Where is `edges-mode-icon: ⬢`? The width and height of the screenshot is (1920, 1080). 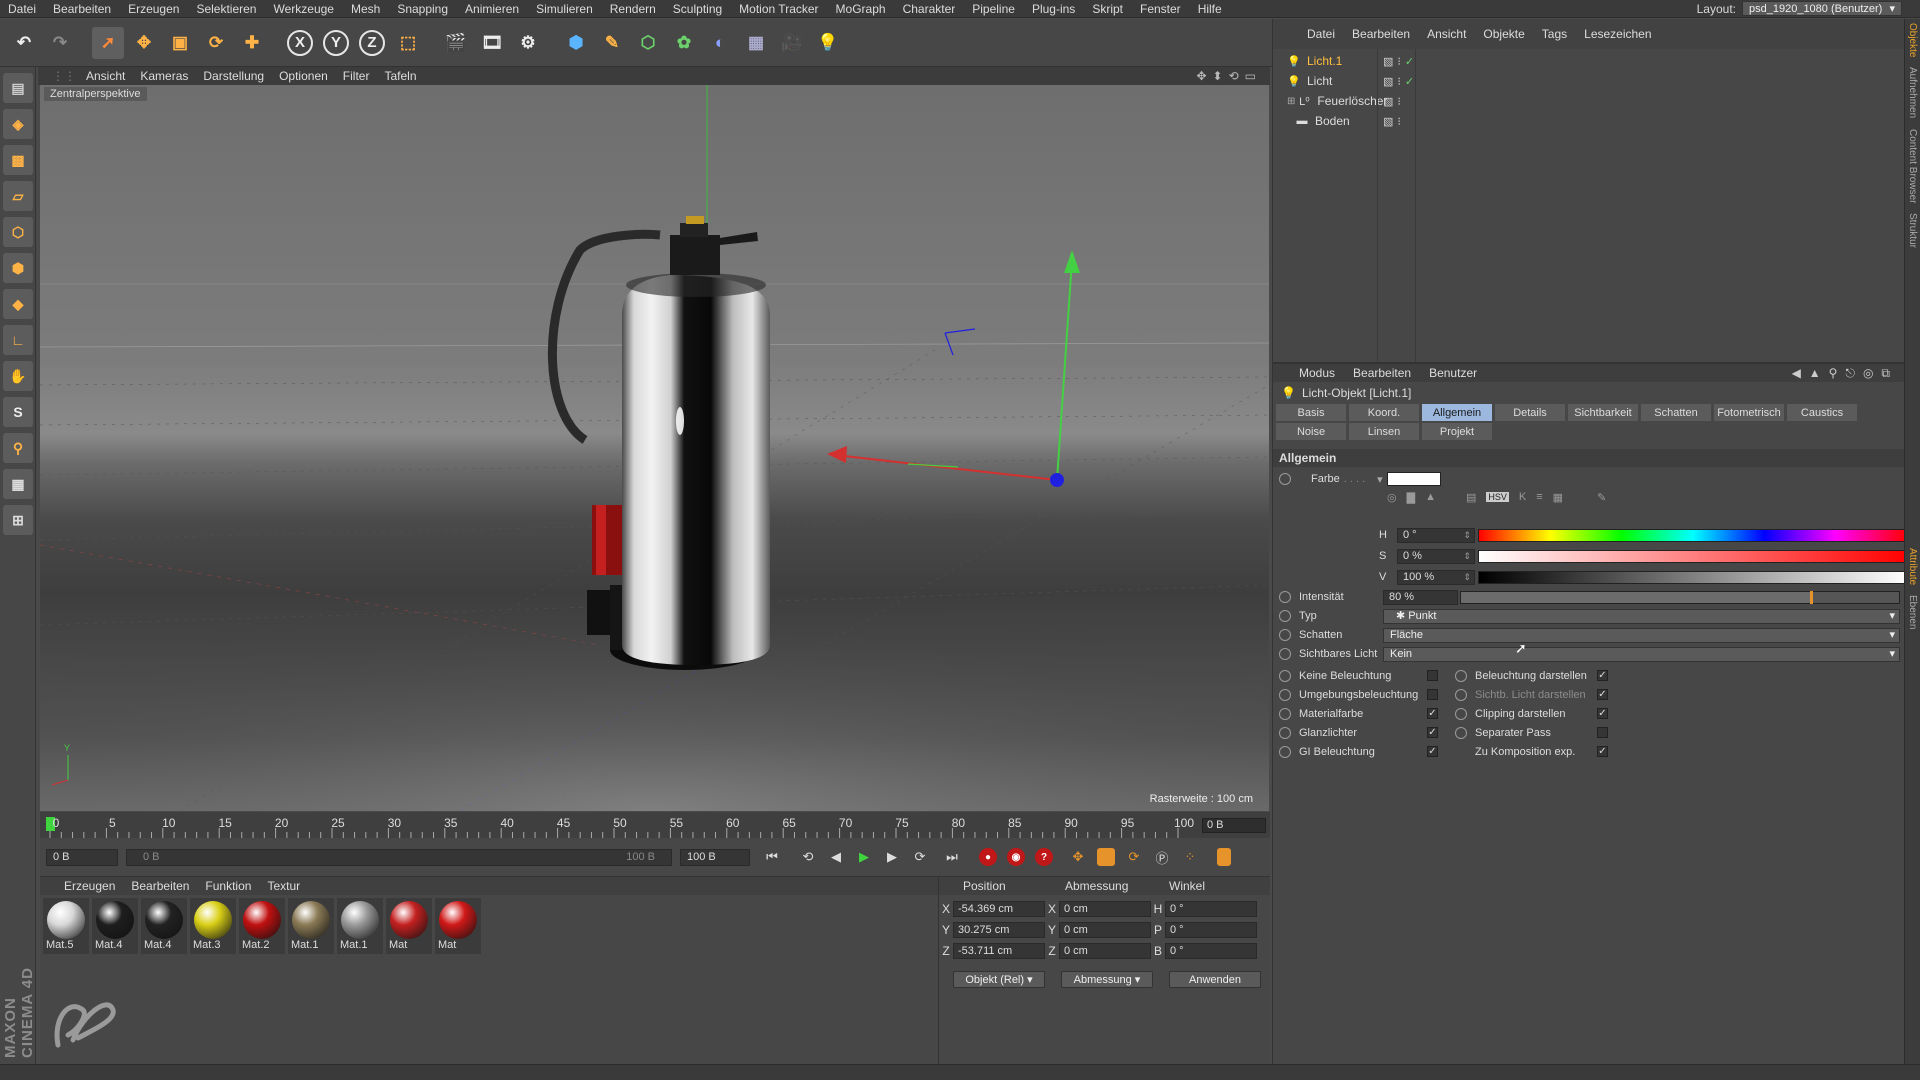 edges-mode-icon: ⬢ is located at coordinates (18, 268).